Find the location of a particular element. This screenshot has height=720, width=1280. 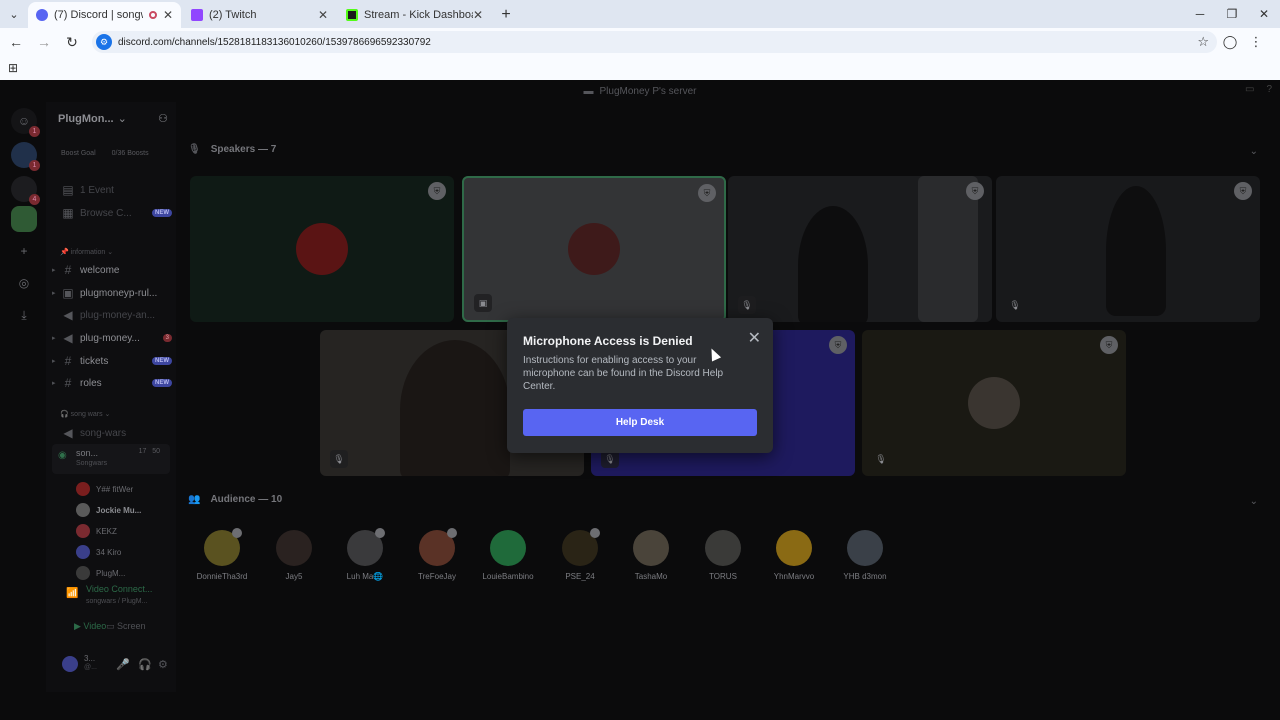

audience-member: PSE_24 is located at coordinates (580, 554).